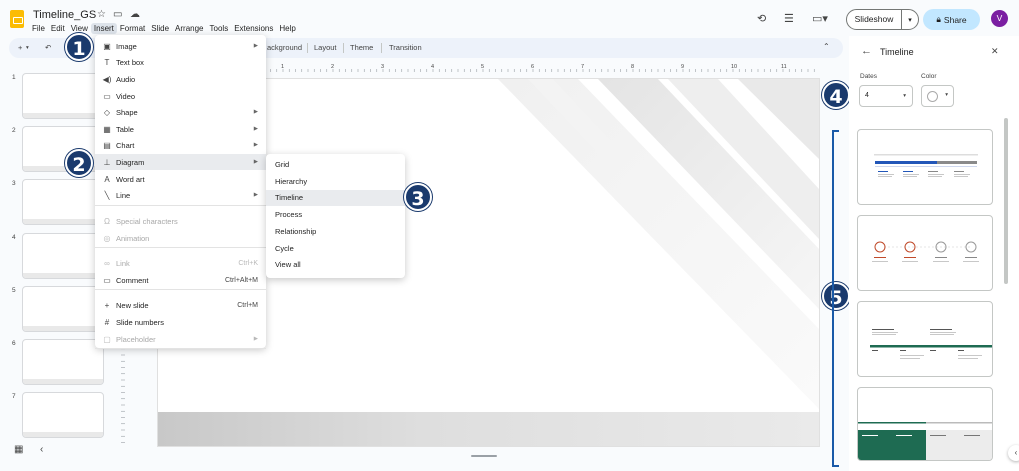 Image resolution: width=1019 pixels, height=471 pixels. Describe the element at coordinates (335, 198) in the screenshot. I see `submenu-item-timeline: Timeline` at that location.